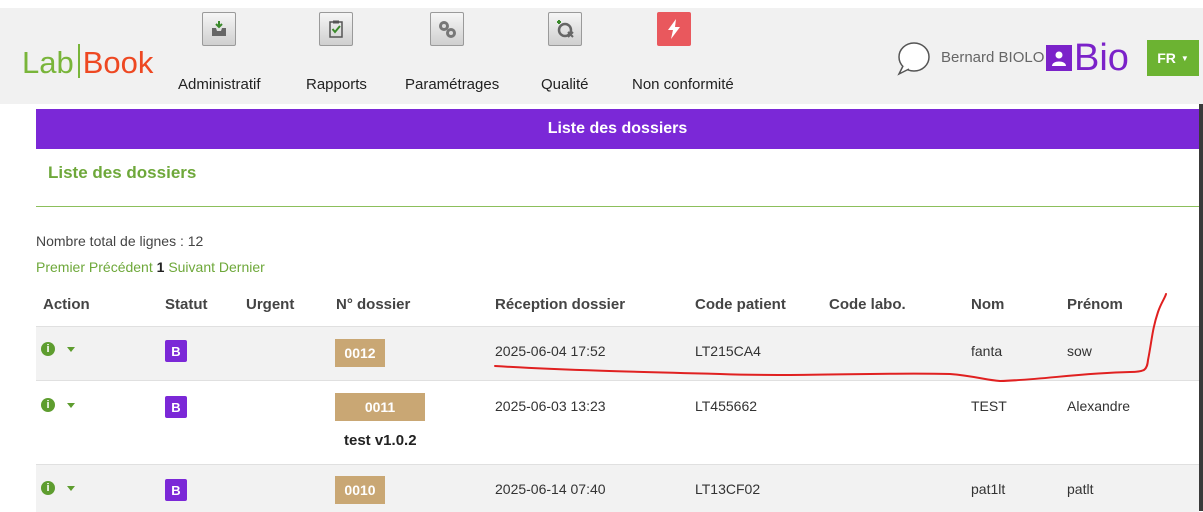  What do you see at coordinates (1201, 307) in the screenshot?
I see `page-scrollbar` at bounding box center [1201, 307].